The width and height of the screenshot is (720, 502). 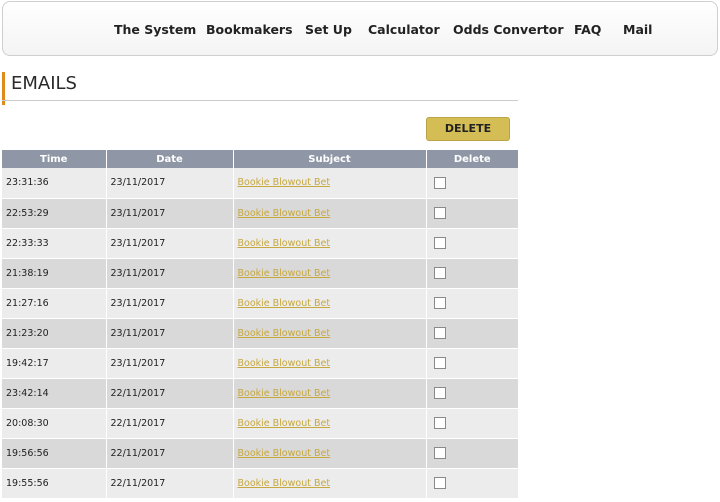 What do you see at coordinates (260, 100) in the screenshot?
I see `title-divider` at bounding box center [260, 100].